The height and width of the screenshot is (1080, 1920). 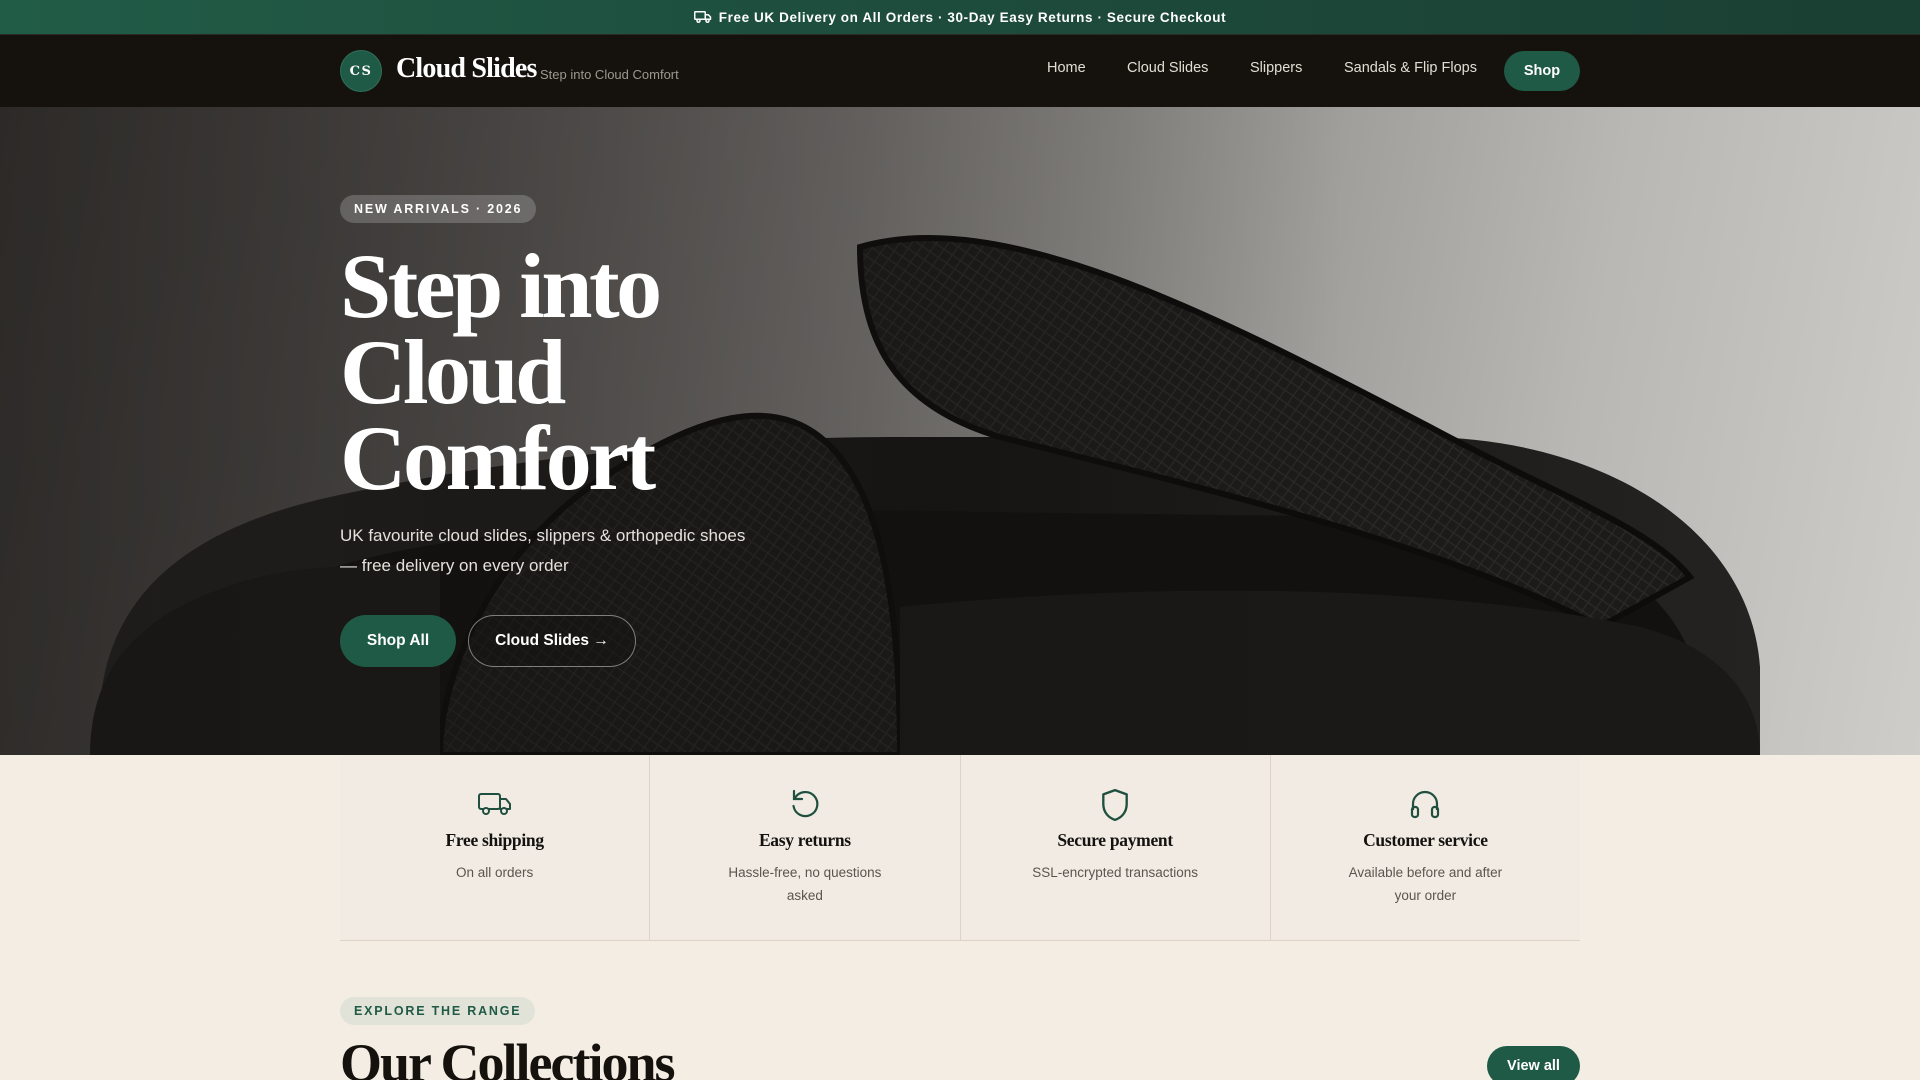 What do you see at coordinates (494, 840) in the screenshot?
I see `feature-title: Free shipping` at bounding box center [494, 840].